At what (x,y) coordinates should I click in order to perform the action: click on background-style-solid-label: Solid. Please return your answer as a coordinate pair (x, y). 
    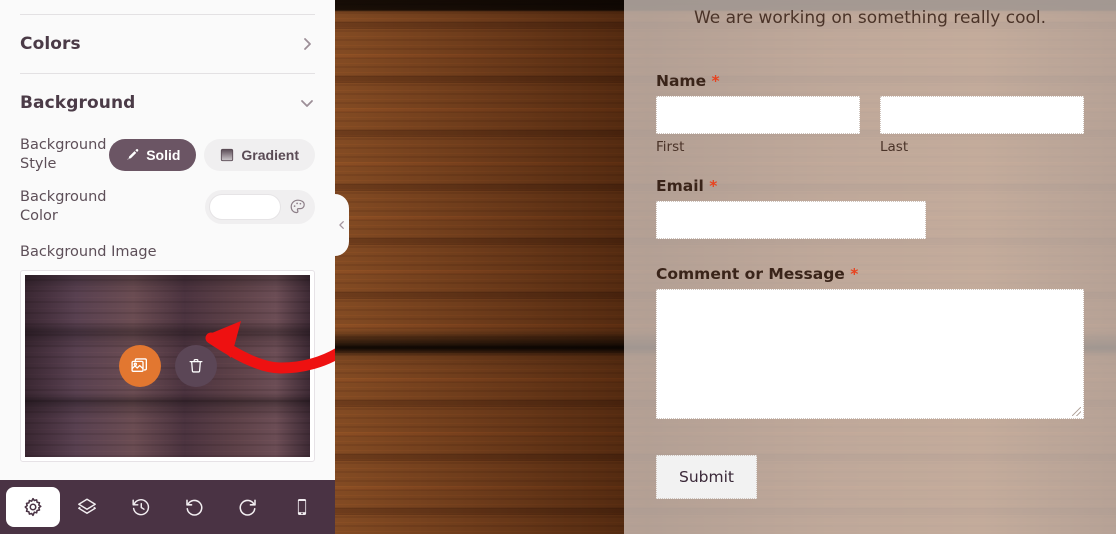
    Looking at the image, I should click on (163, 155).